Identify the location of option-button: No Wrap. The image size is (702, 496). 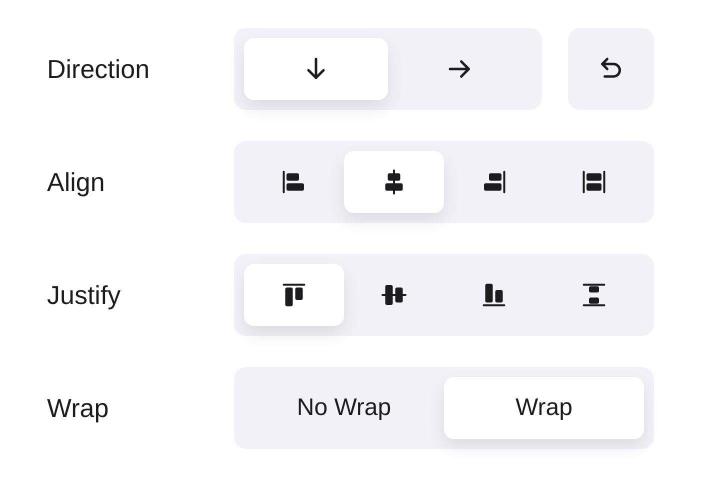
(344, 408).